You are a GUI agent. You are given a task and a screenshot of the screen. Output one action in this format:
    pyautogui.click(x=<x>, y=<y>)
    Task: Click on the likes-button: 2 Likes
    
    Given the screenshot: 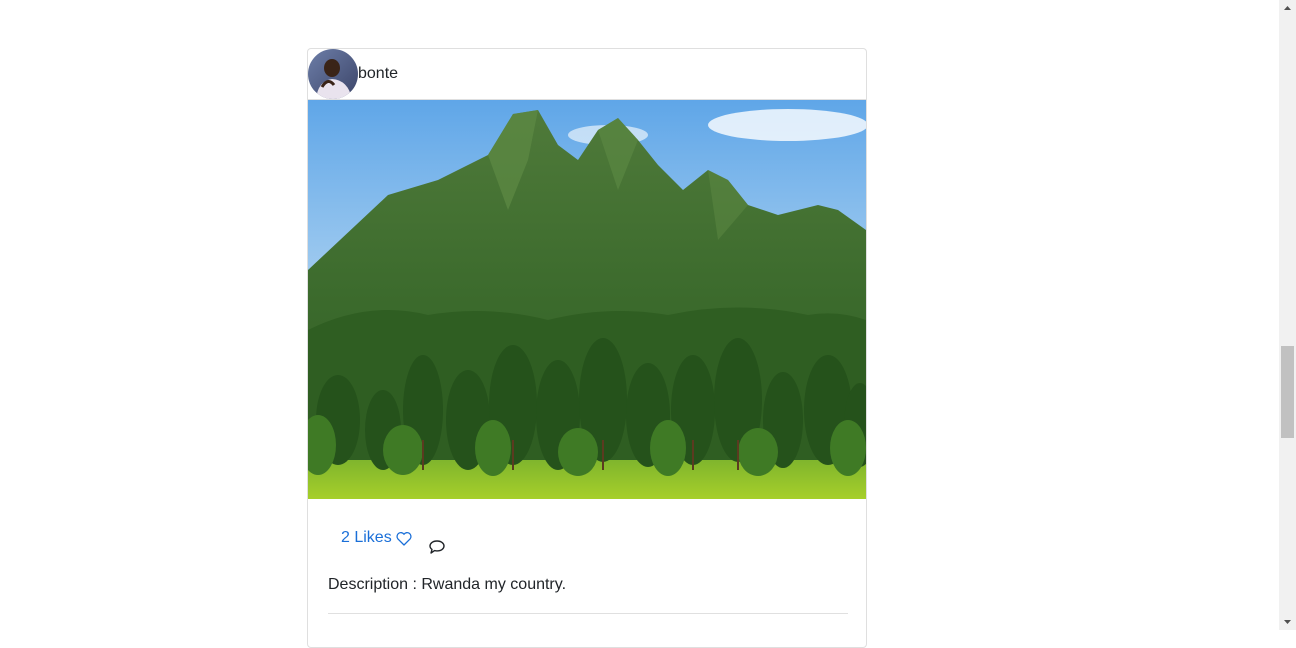 What is the action you would take?
    pyautogui.click(x=376, y=538)
    